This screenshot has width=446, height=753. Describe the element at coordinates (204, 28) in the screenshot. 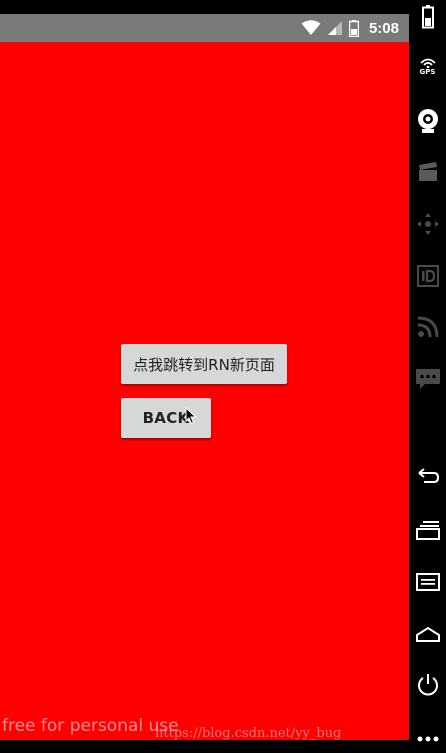

I see `status-bar: 5:08` at that location.